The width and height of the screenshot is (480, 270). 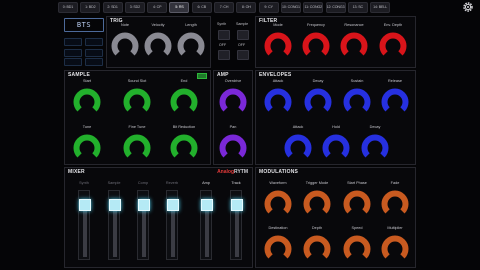 I want to click on track-button: 1: BD2, so click(x=90, y=7).